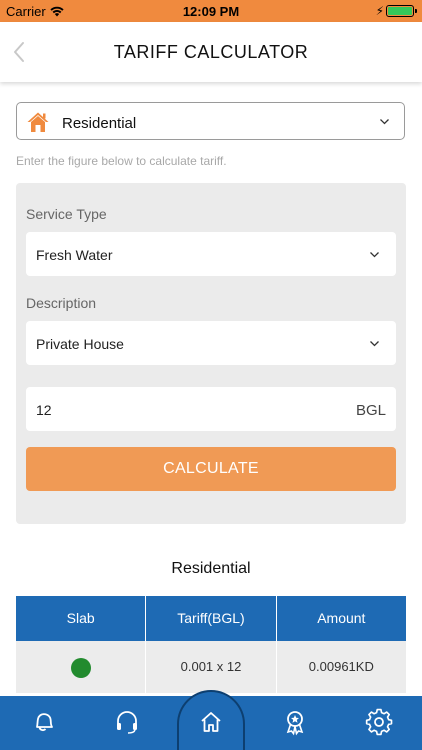 This screenshot has width=422, height=750. What do you see at coordinates (341, 618) in the screenshot?
I see `column-header-amount: Amount` at bounding box center [341, 618].